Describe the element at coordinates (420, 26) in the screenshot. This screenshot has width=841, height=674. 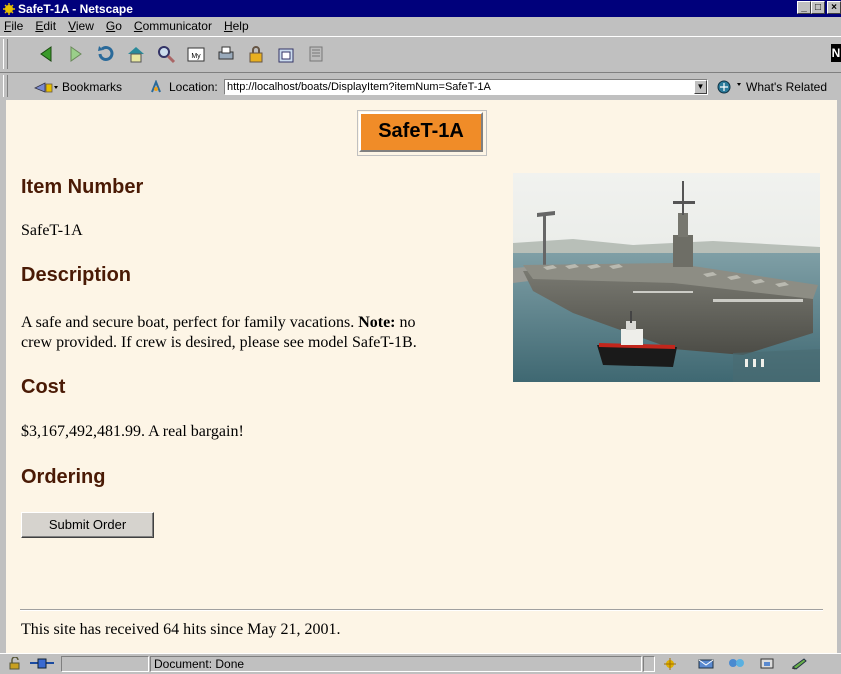
I see `menu-bar: File Edit View Go Communicator Help` at that location.